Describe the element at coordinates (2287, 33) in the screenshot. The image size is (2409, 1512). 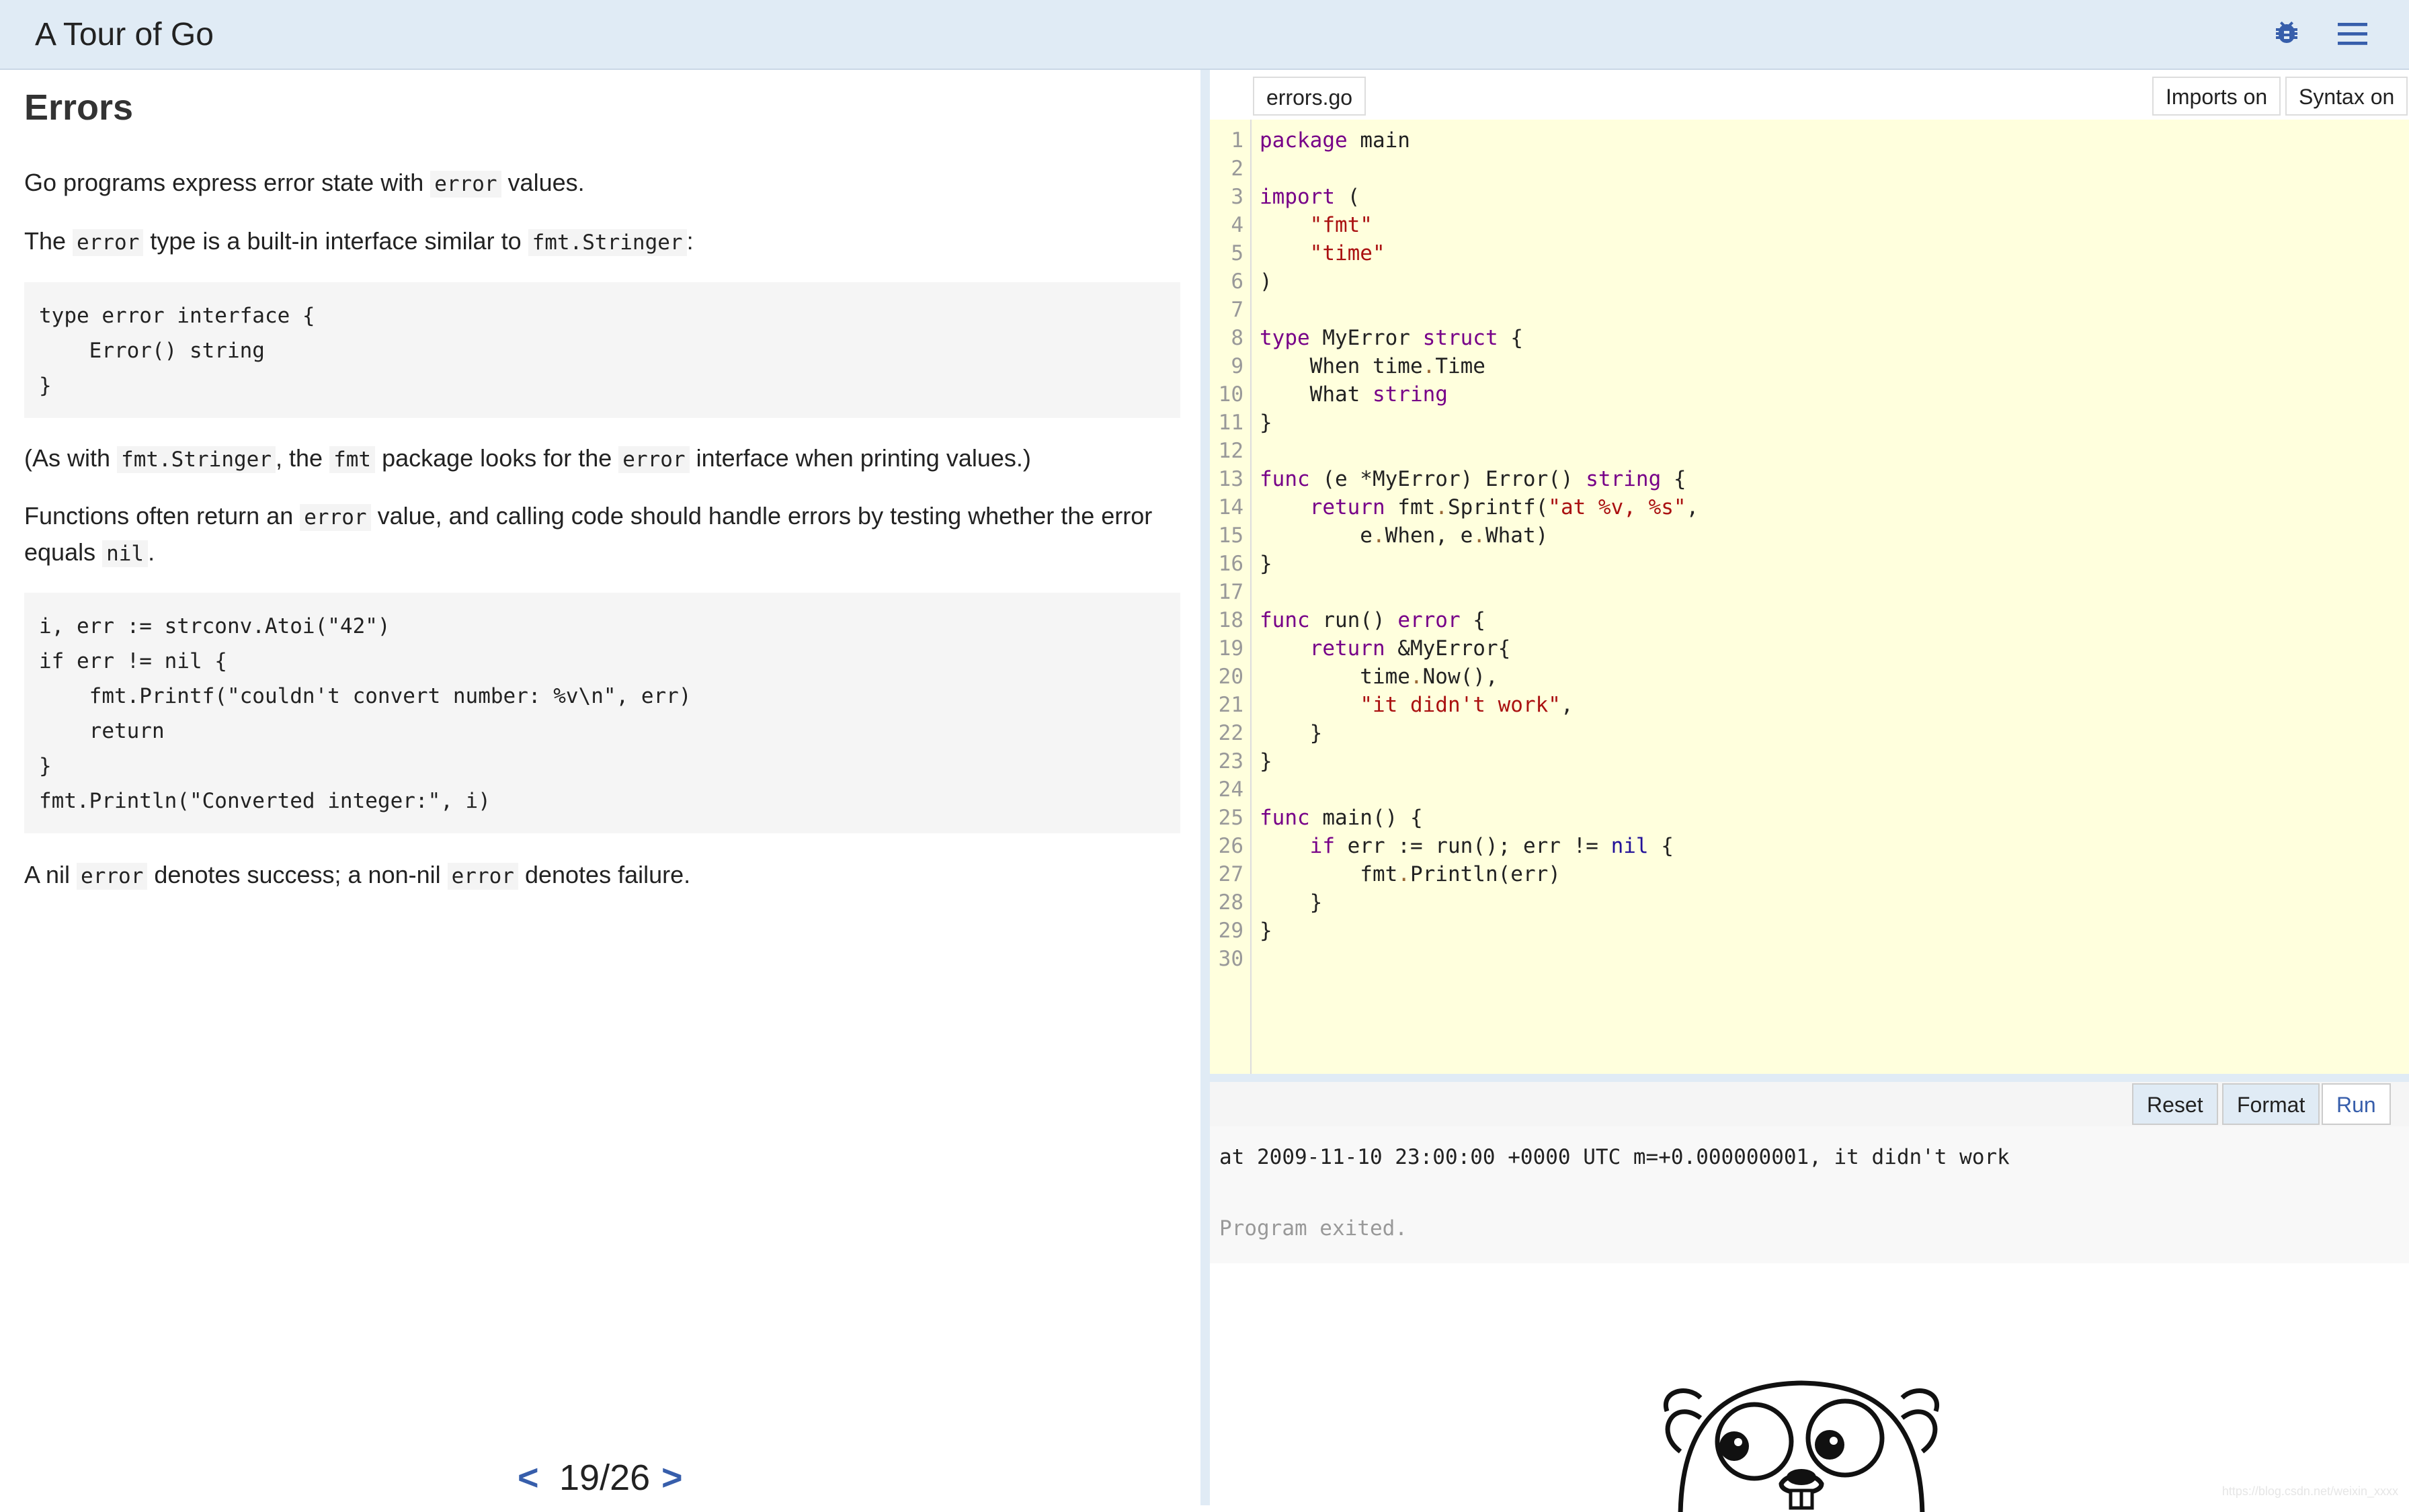
I see `bug-icon` at that location.